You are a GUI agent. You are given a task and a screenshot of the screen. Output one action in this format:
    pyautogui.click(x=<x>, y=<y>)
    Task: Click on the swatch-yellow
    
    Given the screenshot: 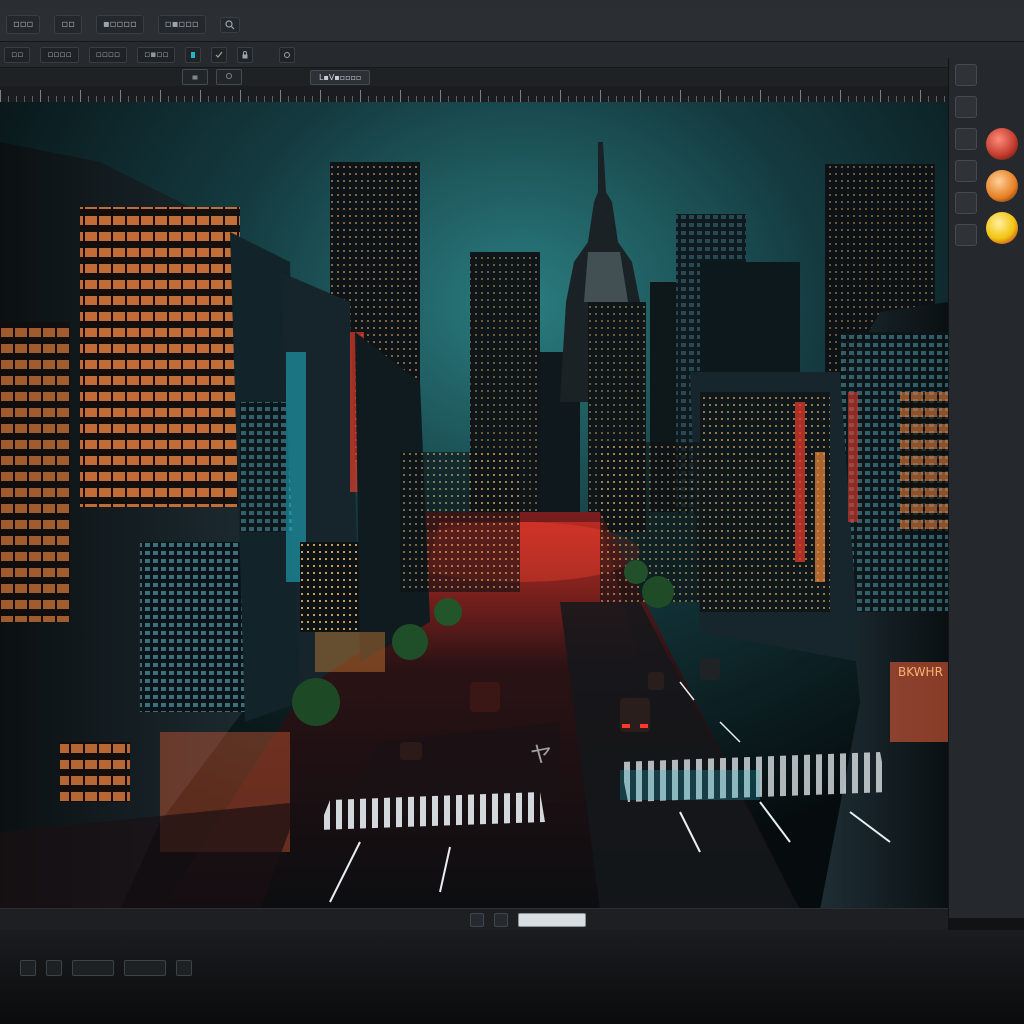 What is the action you would take?
    pyautogui.click(x=1002, y=228)
    